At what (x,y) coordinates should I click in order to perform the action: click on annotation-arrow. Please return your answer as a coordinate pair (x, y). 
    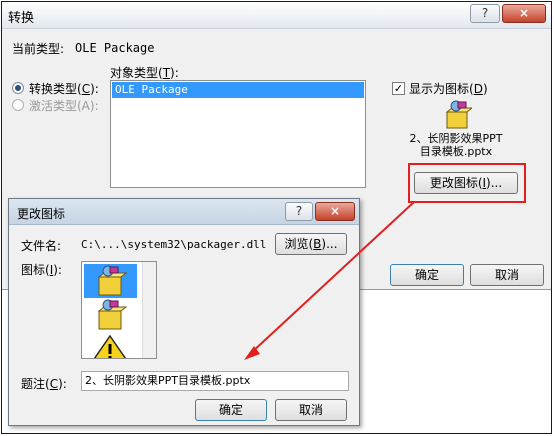
    Looking at the image, I should click on (329, 280).